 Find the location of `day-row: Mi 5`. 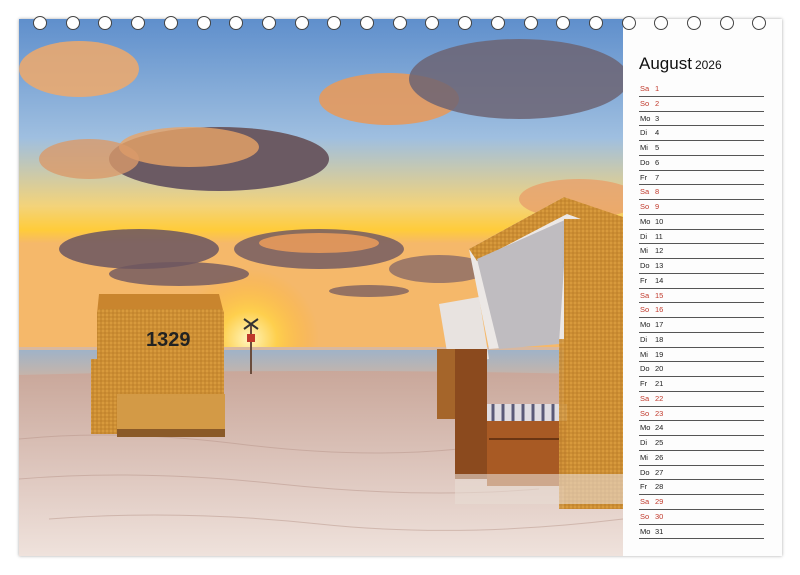

day-row: Mi 5 is located at coordinates (701, 148).